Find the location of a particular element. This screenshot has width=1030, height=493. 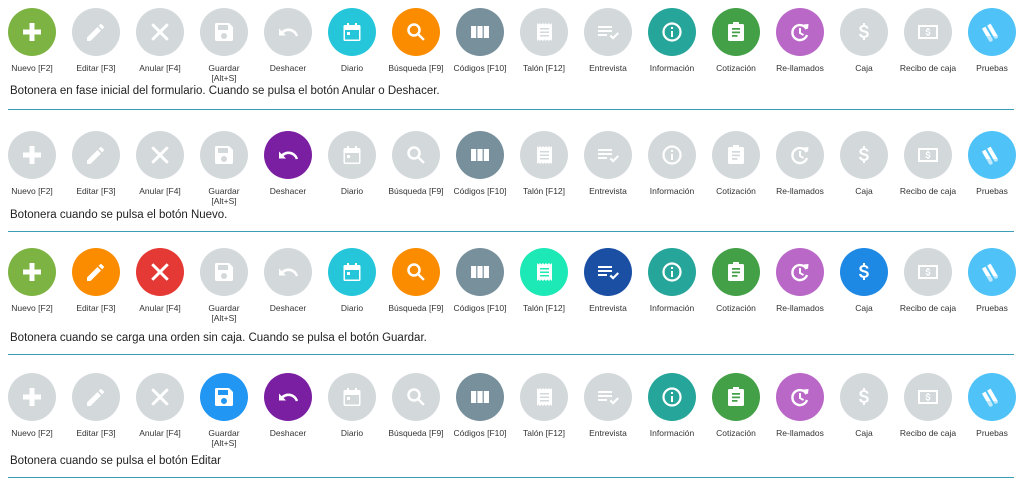

search-icon is located at coordinates (416, 32).